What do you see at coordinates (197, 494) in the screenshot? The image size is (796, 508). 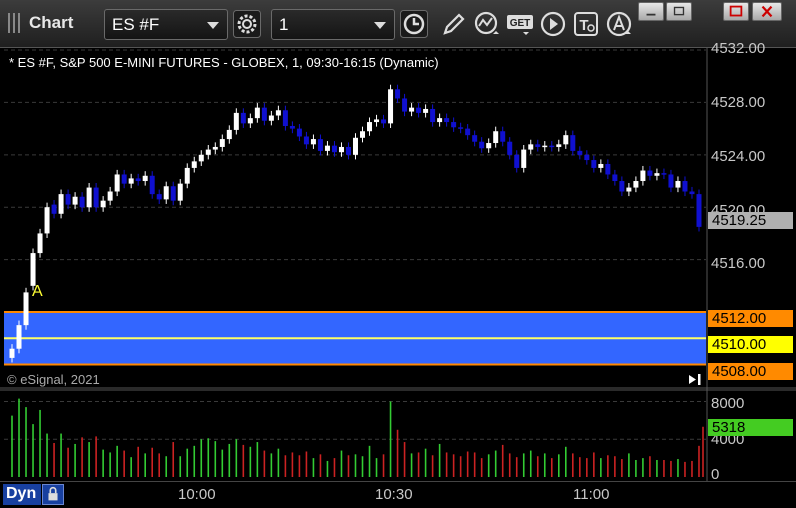 I see `time-tick: 10:00` at bounding box center [197, 494].